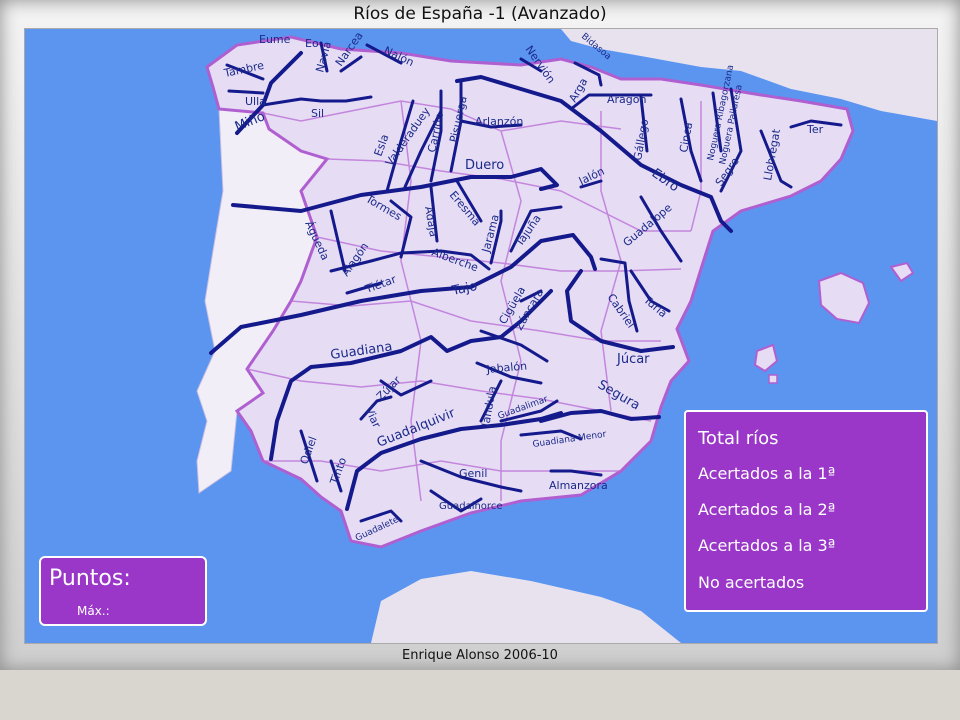 The image size is (960, 720). I want to click on score-panel: Puntos: Máx.:, so click(123, 591).